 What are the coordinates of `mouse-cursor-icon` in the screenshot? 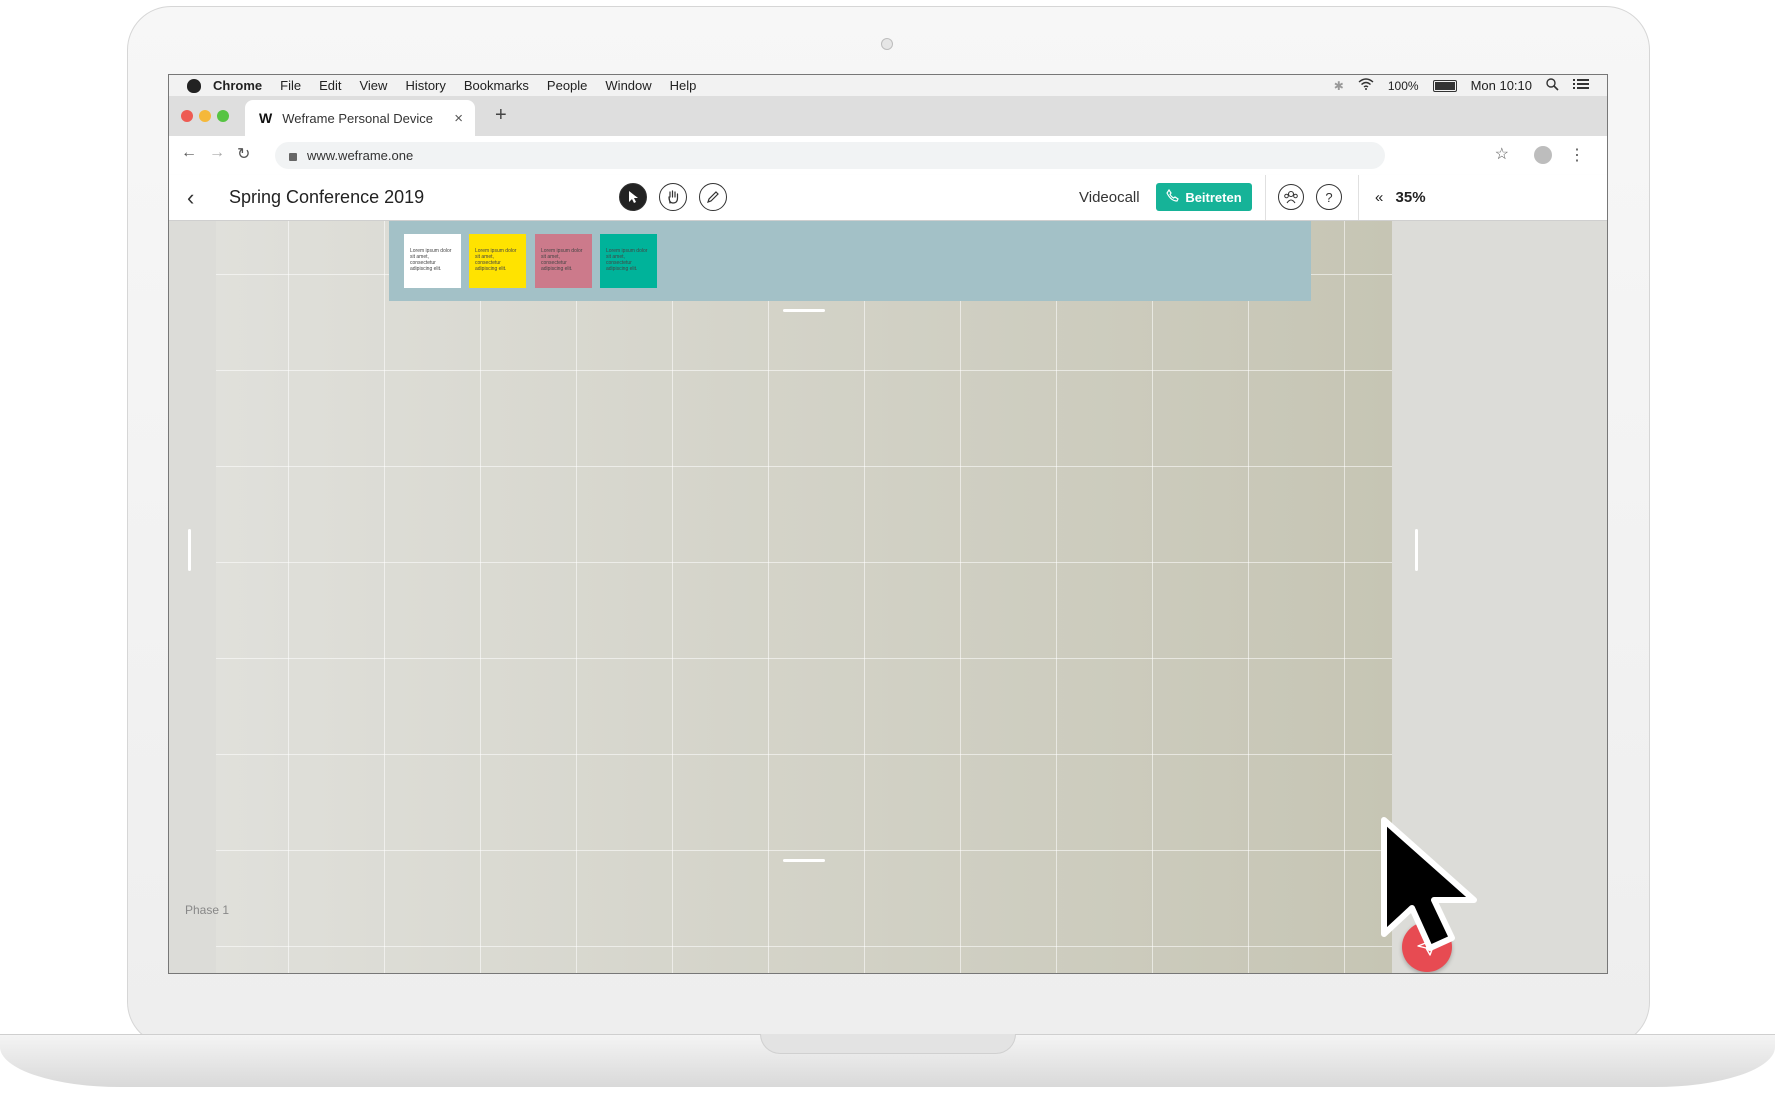 It's located at (1429, 884).